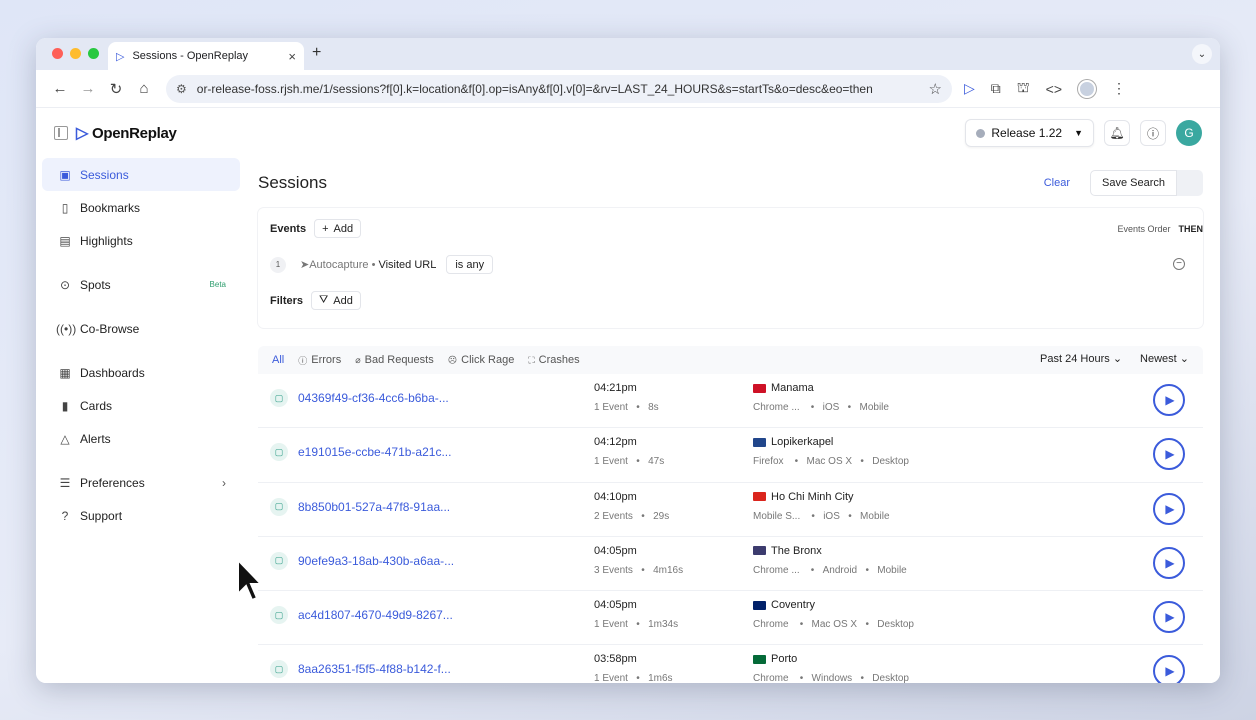 Image resolution: width=1256 pixels, height=720 pixels. What do you see at coordinates (1054, 89) in the screenshot?
I see `devtools-code-icon: <>` at bounding box center [1054, 89].